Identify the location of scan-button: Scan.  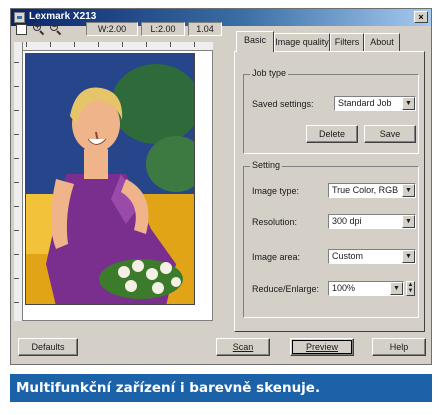
(243, 347).